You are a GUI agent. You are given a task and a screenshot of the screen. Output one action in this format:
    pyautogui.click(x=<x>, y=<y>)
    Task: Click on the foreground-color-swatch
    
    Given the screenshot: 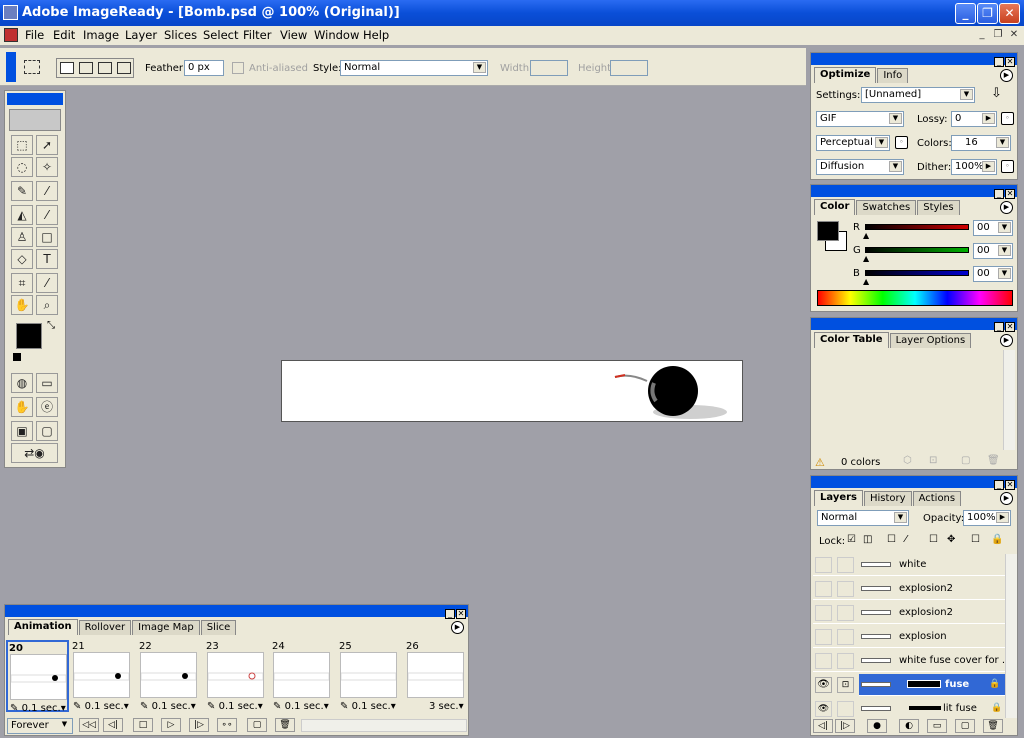 What is the action you would take?
    pyautogui.click(x=29, y=336)
    